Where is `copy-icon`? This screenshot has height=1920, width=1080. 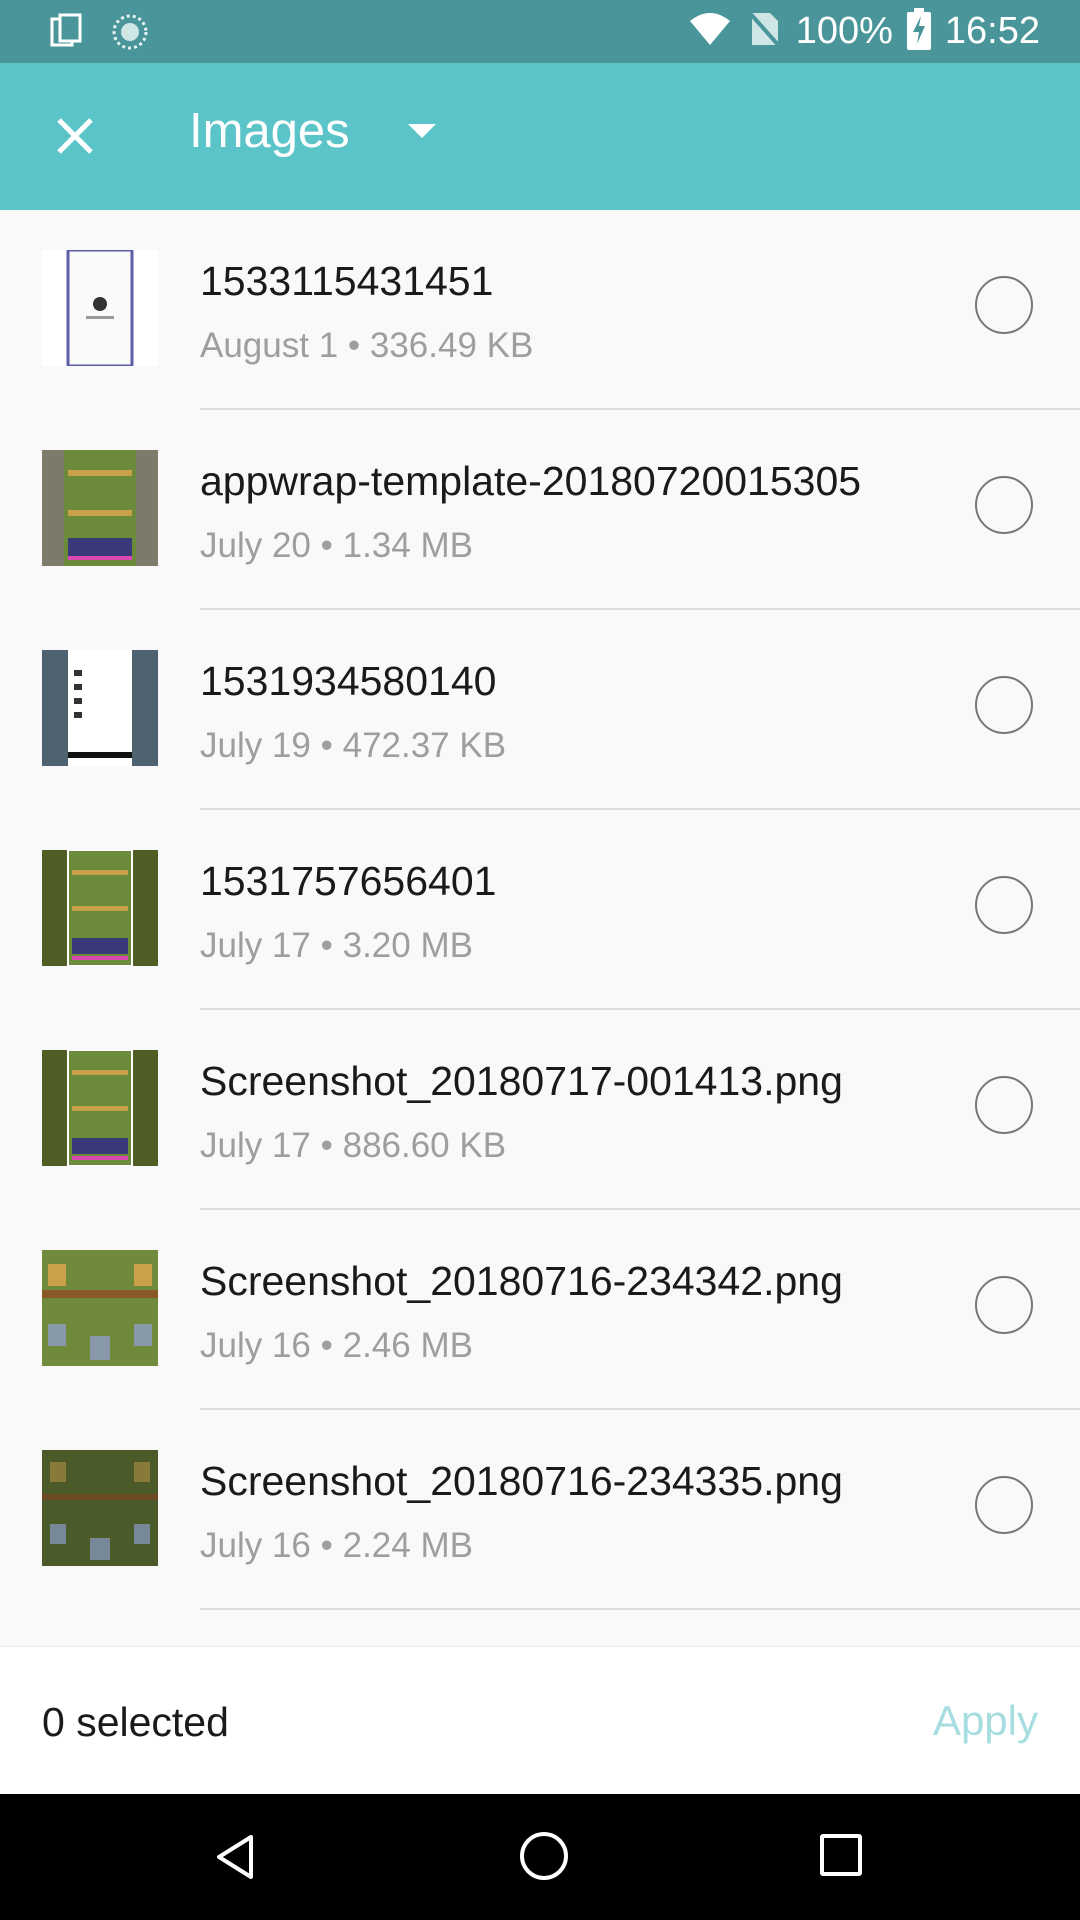
copy-icon is located at coordinates (67, 34).